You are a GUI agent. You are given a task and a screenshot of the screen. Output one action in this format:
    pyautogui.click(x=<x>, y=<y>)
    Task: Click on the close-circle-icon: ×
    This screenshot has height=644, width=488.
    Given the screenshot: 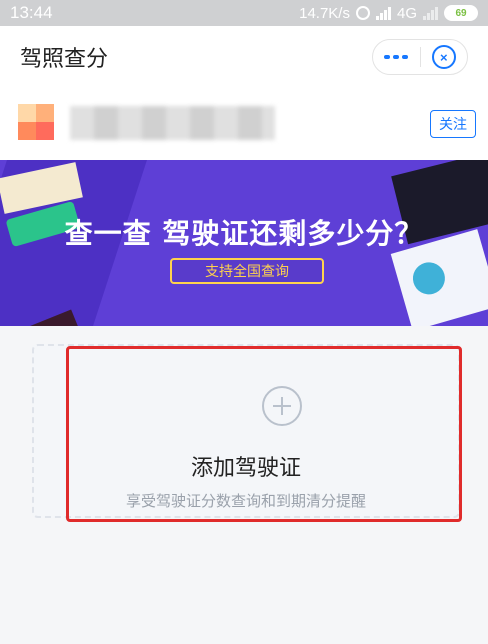 What is the action you would take?
    pyautogui.click(x=443, y=57)
    